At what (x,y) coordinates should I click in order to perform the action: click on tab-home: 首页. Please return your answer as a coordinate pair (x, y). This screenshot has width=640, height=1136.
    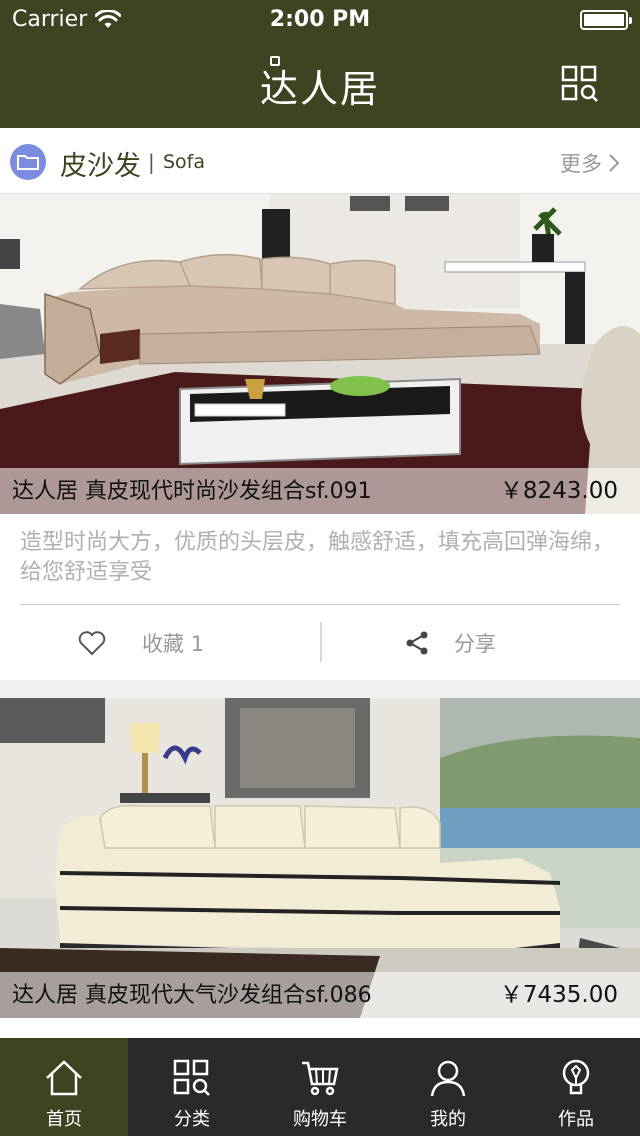
    Looking at the image, I should click on (64, 1087).